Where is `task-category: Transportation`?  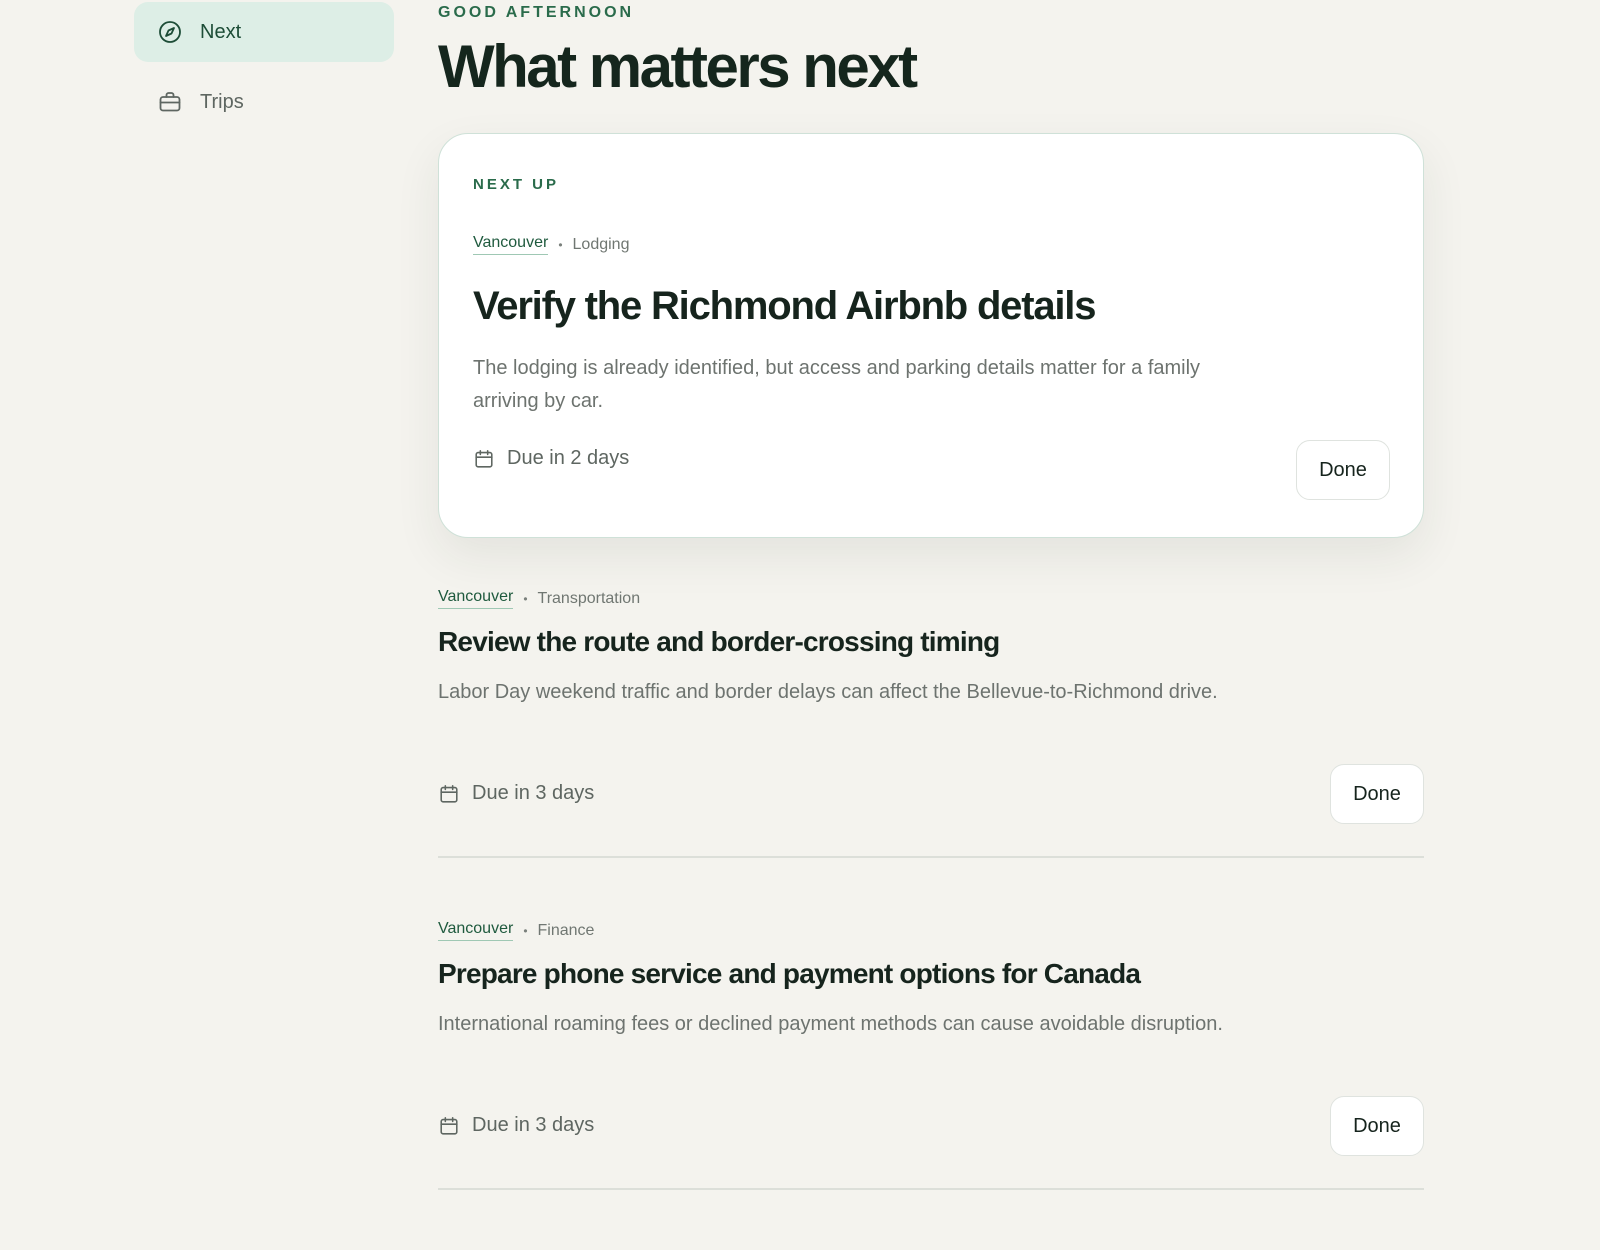 task-category: Transportation is located at coordinates (589, 598).